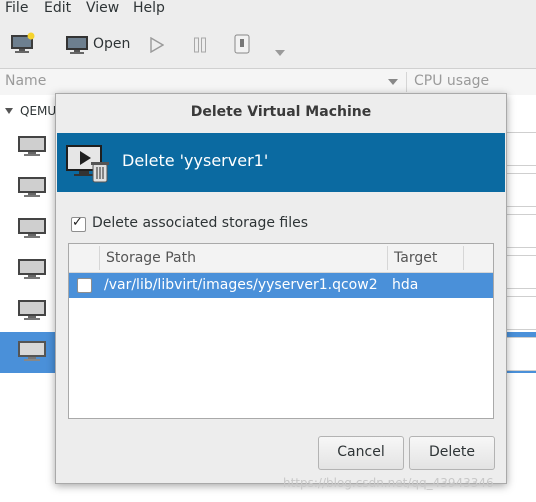 This screenshot has height=502, width=536. Describe the element at coordinates (102, 8) in the screenshot. I see `menu-view: View` at that location.